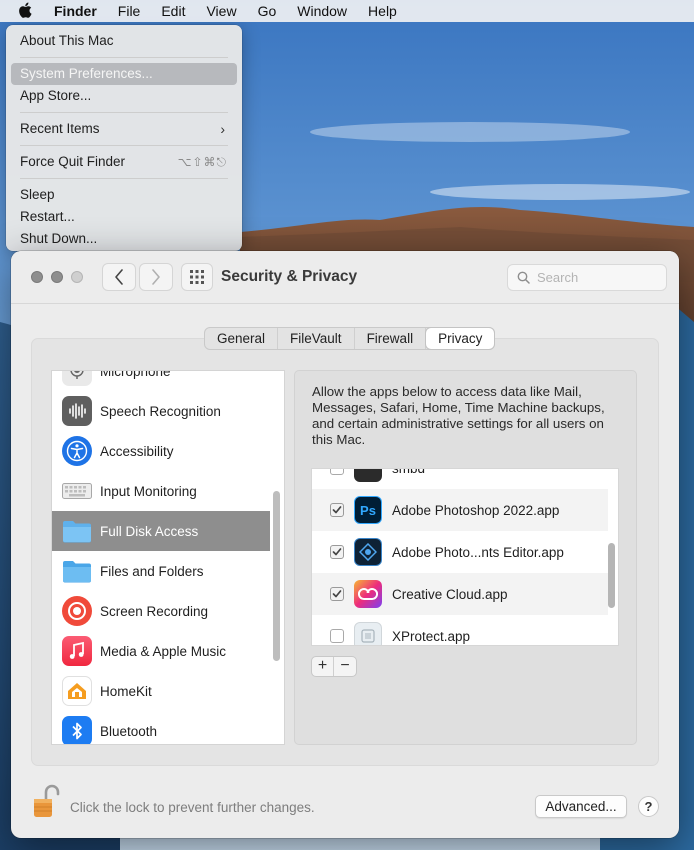  I want to click on window-title: Security & Privacy, so click(289, 276).